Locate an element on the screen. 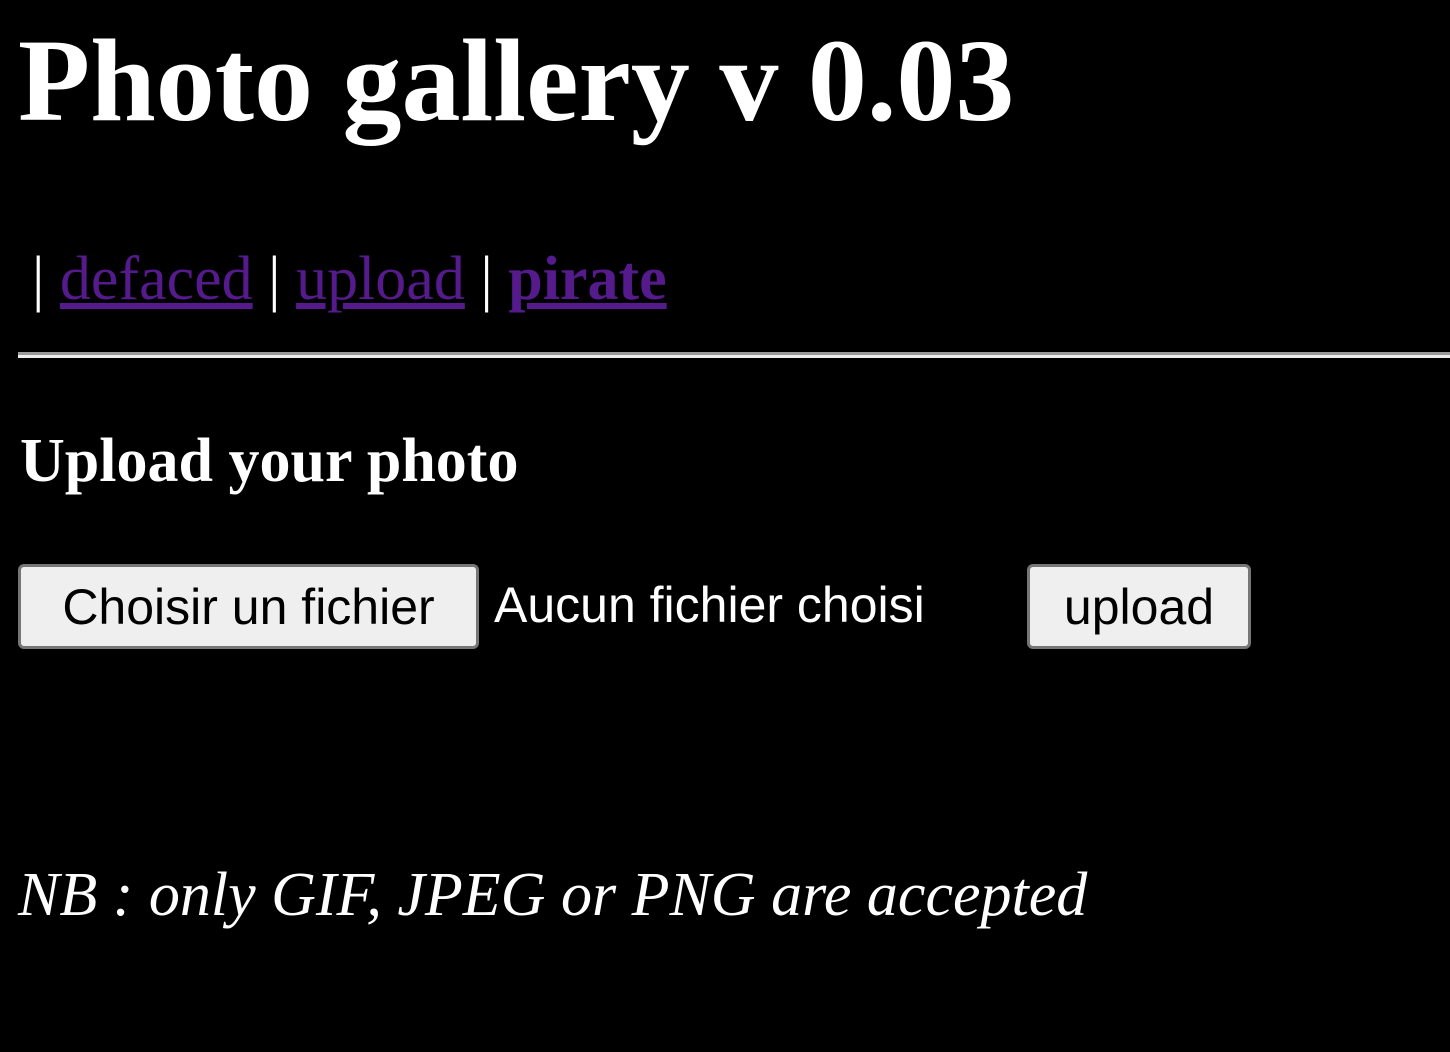 The image size is (1450, 1052). nav-link-defaced: defaced is located at coordinates (156, 279).